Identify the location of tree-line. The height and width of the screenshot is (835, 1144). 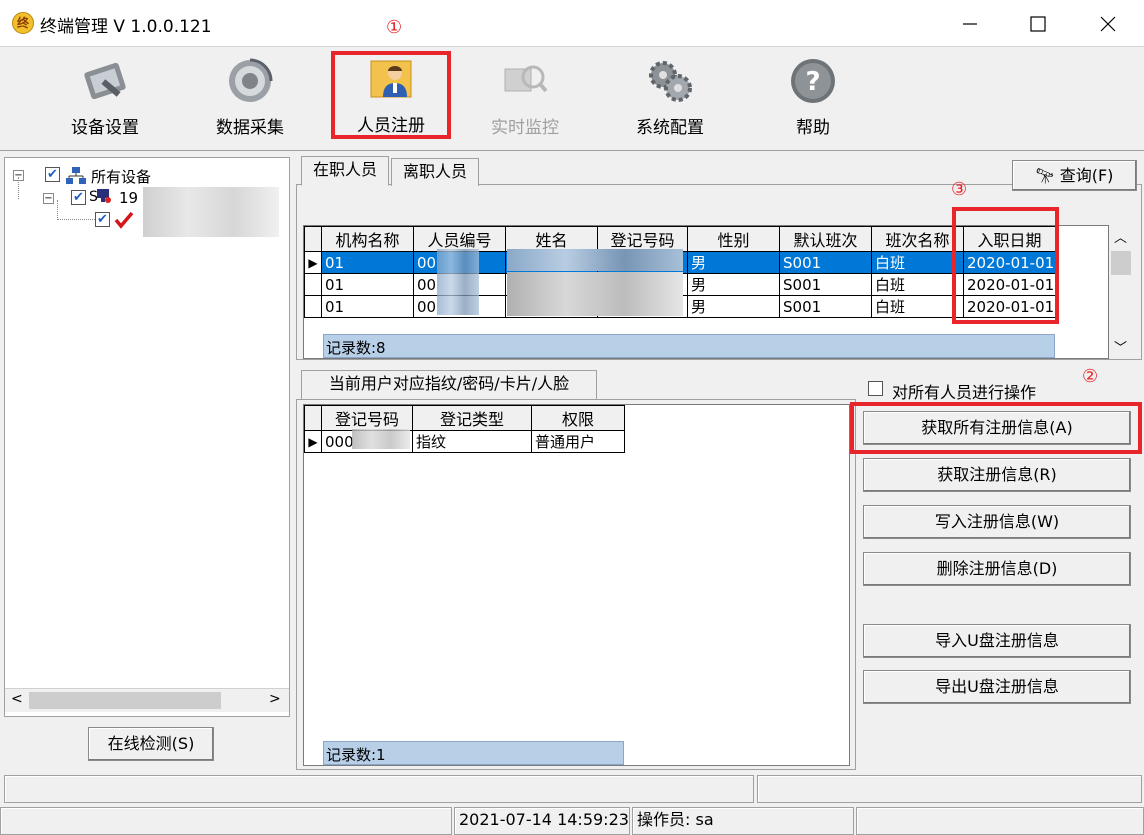
(76, 210).